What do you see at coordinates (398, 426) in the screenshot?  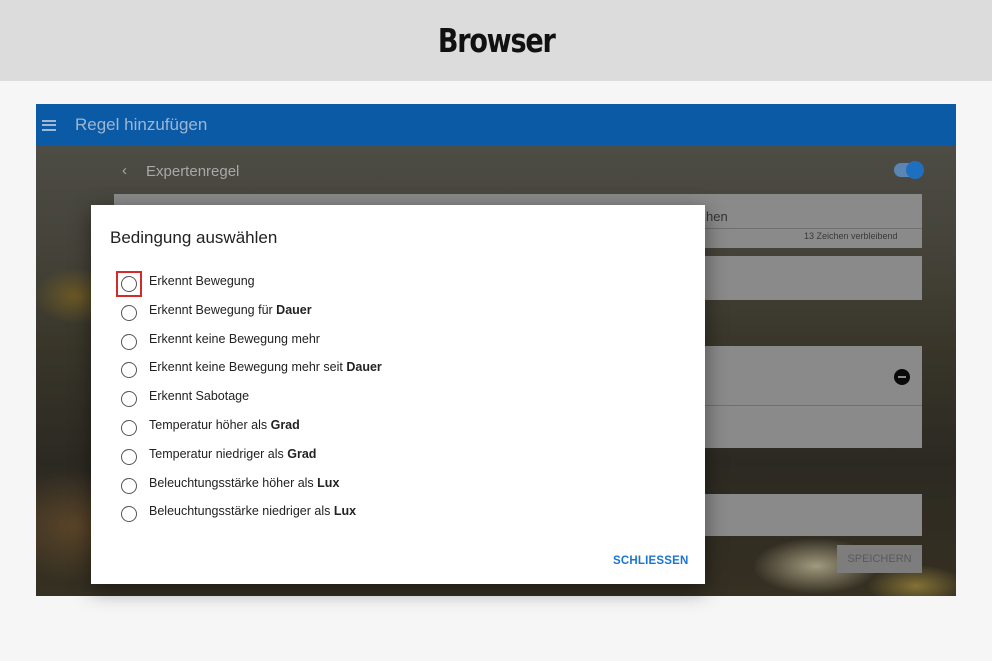 I see `condition-option: Temperatur höher als Grad` at bounding box center [398, 426].